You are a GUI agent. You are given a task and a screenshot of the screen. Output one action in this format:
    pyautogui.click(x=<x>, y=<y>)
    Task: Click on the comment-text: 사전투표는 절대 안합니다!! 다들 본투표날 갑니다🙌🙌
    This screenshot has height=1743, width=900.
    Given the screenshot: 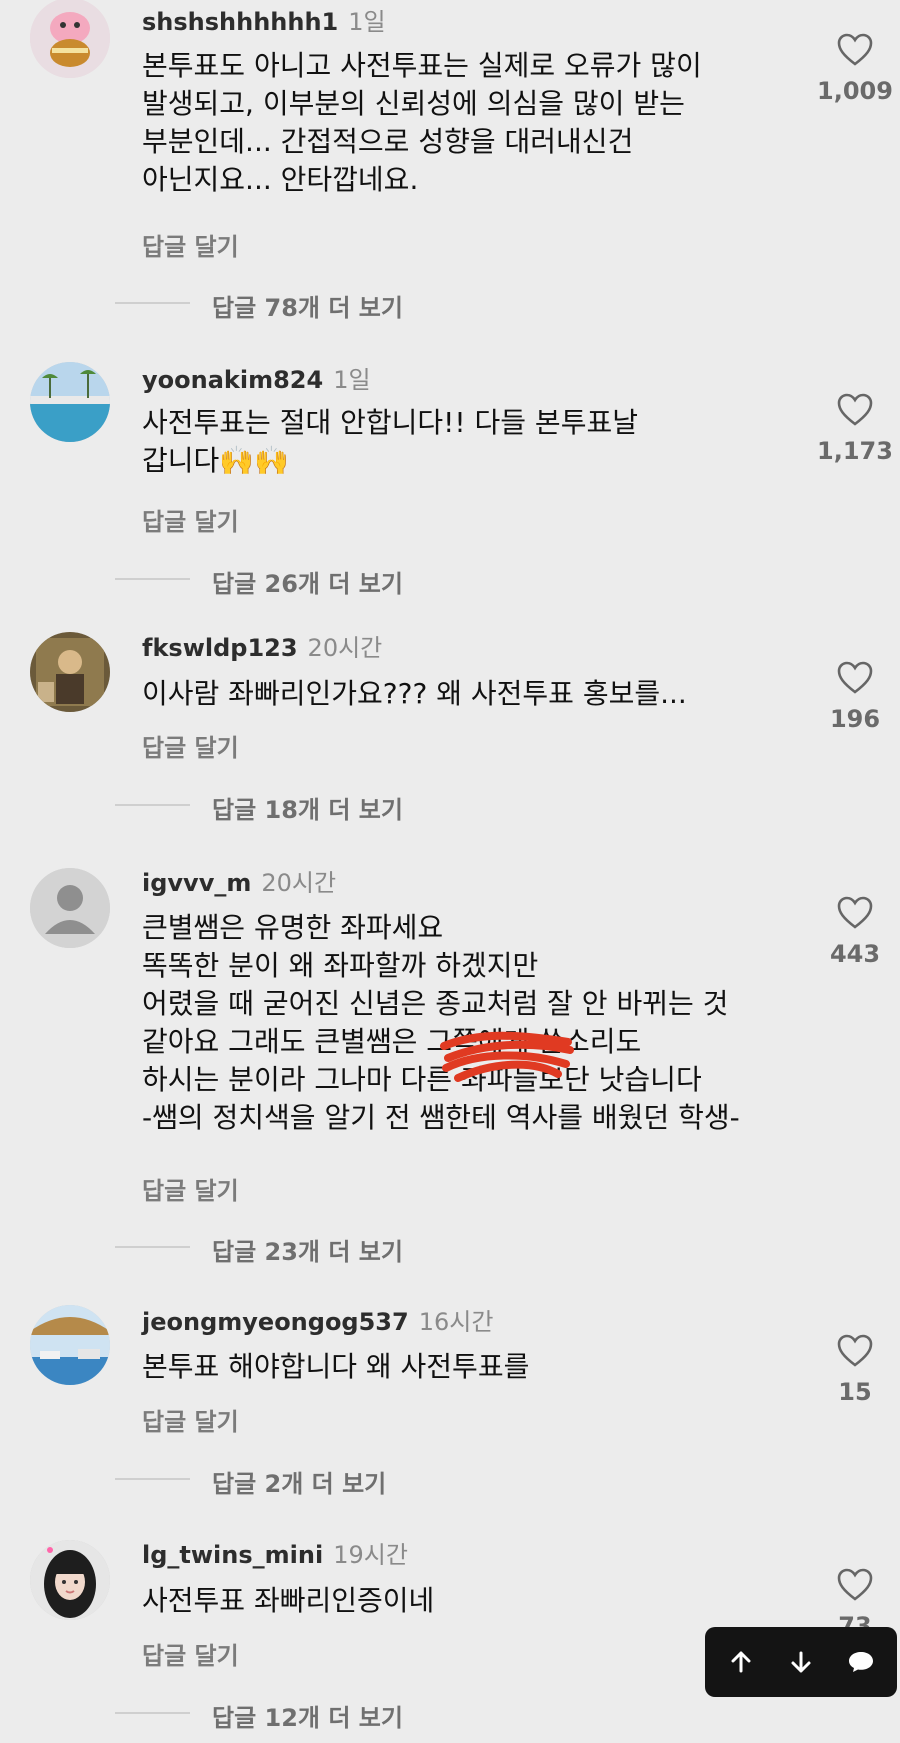 What is the action you would take?
    pyautogui.click(x=390, y=441)
    